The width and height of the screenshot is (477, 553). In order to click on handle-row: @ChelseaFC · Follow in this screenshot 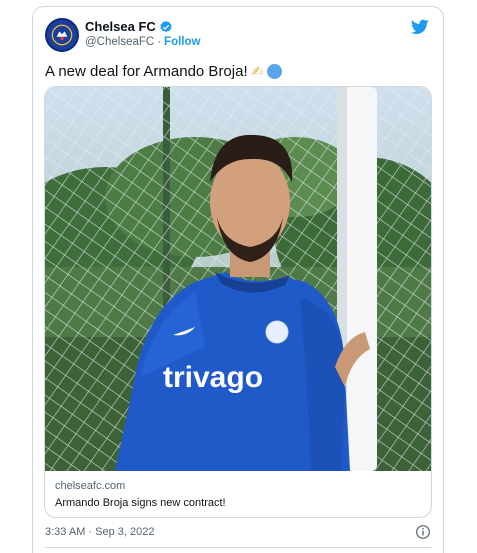, I will do `click(142, 42)`.